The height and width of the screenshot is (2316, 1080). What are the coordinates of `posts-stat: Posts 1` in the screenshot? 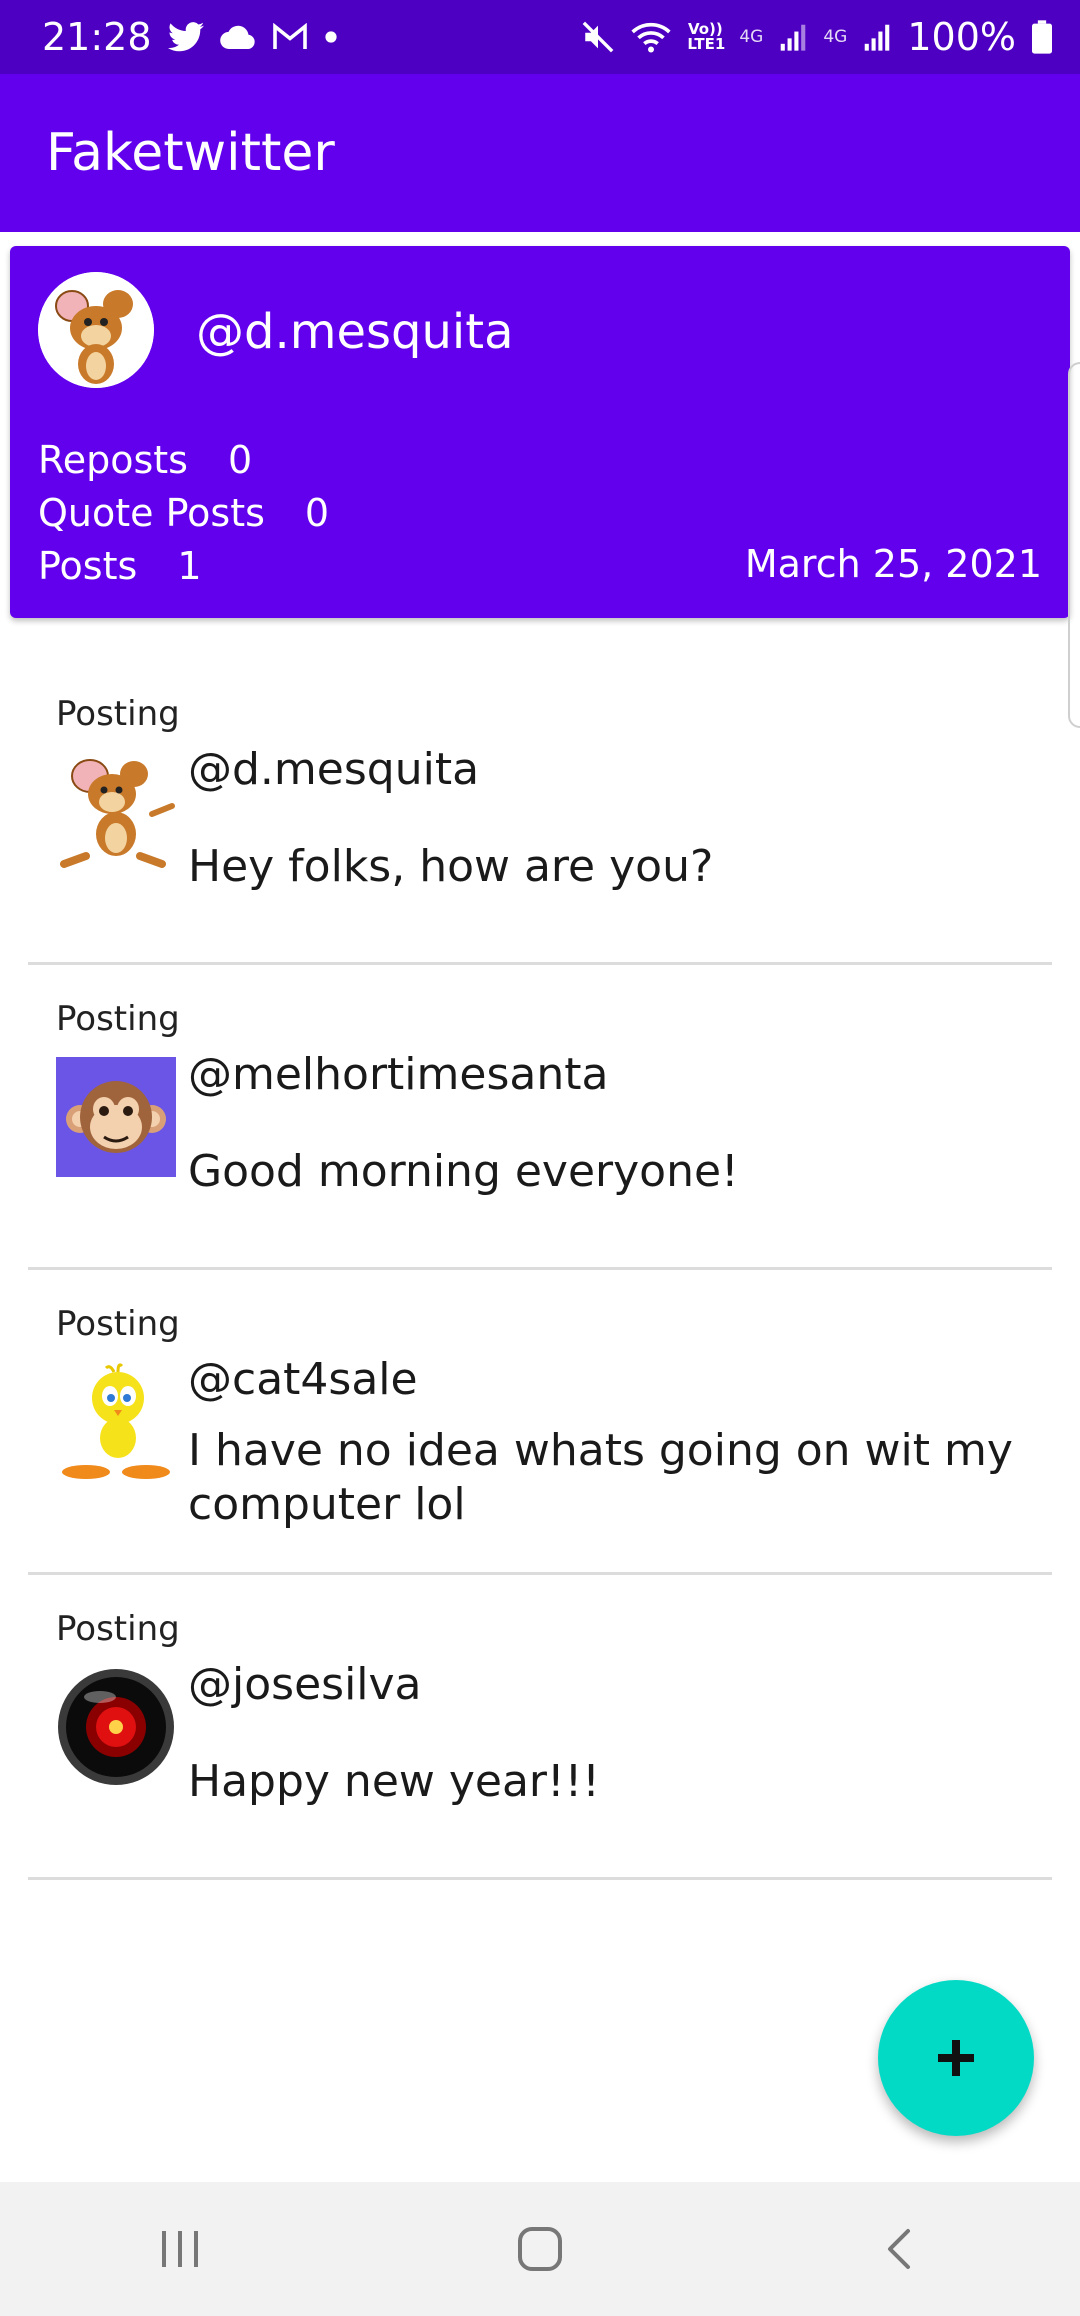 It's located at (120, 566).